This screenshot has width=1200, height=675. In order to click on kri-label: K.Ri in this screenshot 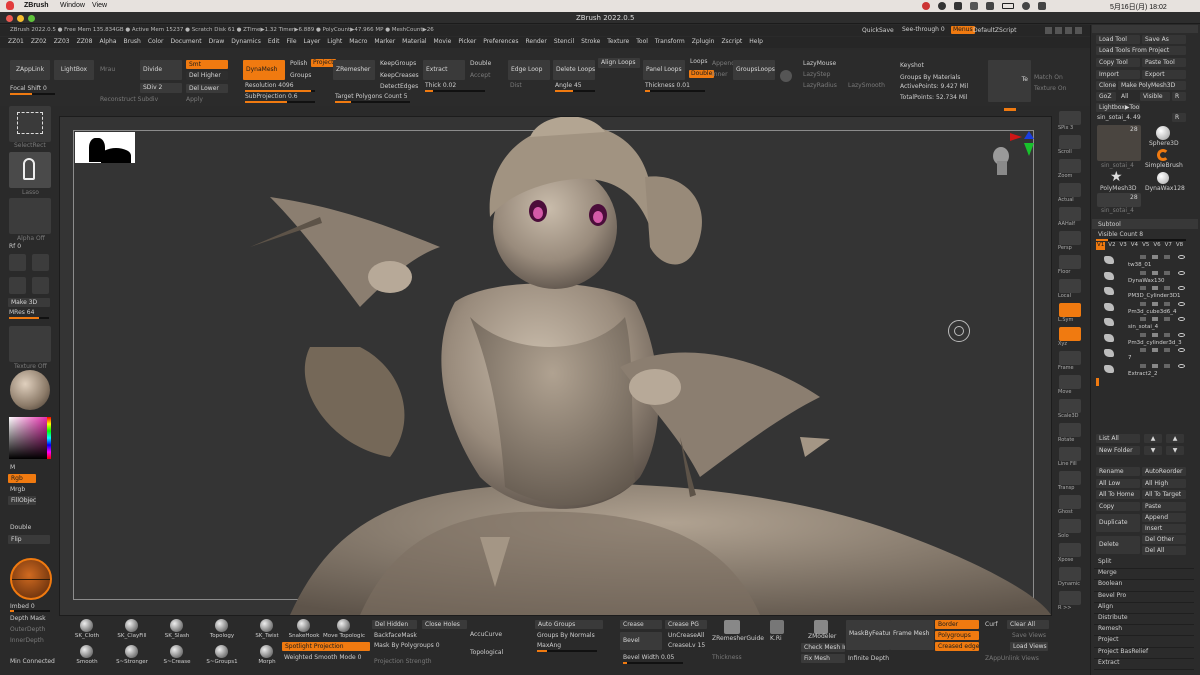, I will do `click(776, 639)`.